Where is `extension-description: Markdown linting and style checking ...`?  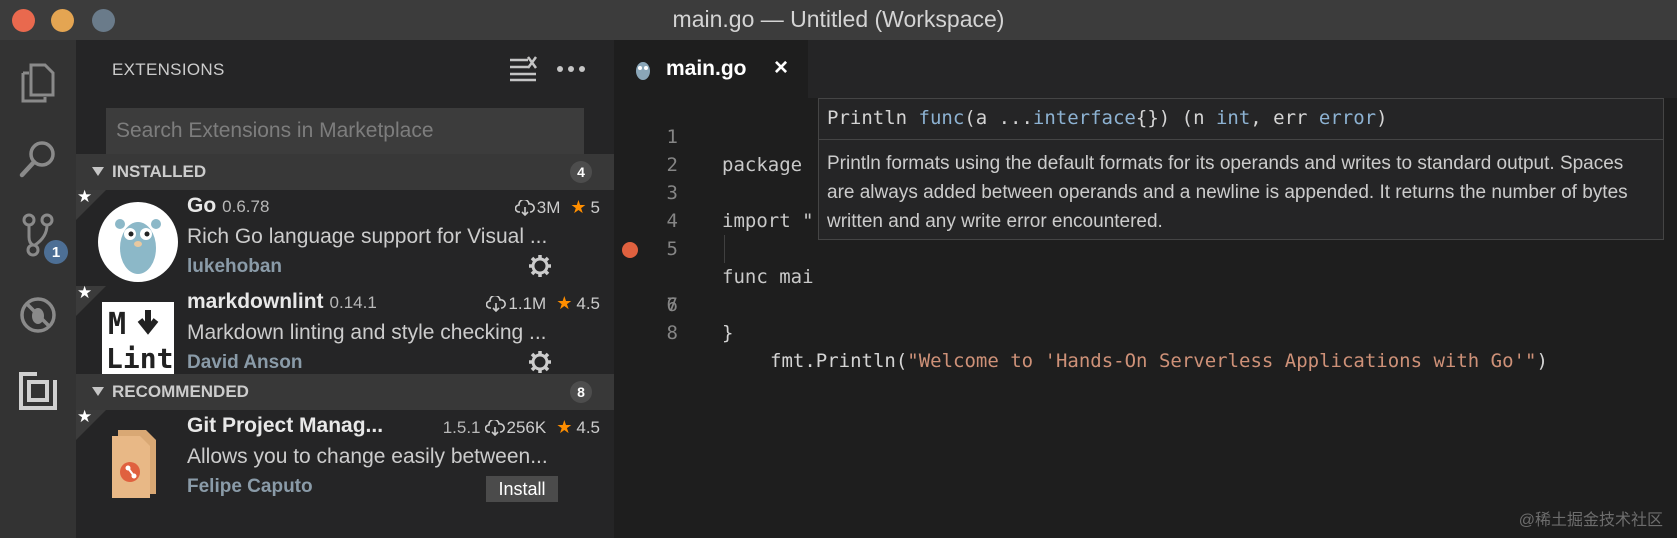 extension-description: Markdown linting and style checking ... is located at coordinates (367, 332).